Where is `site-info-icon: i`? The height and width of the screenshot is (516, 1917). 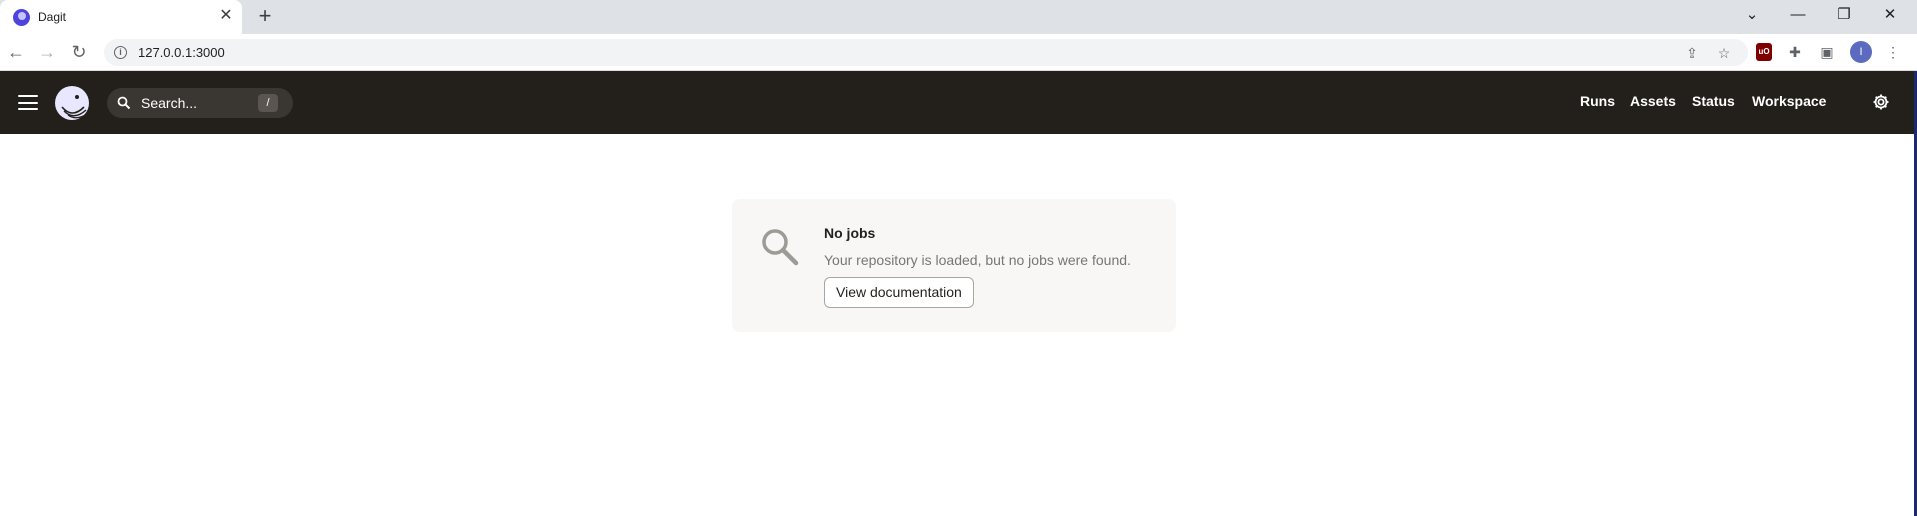
site-info-icon: i is located at coordinates (120, 52).